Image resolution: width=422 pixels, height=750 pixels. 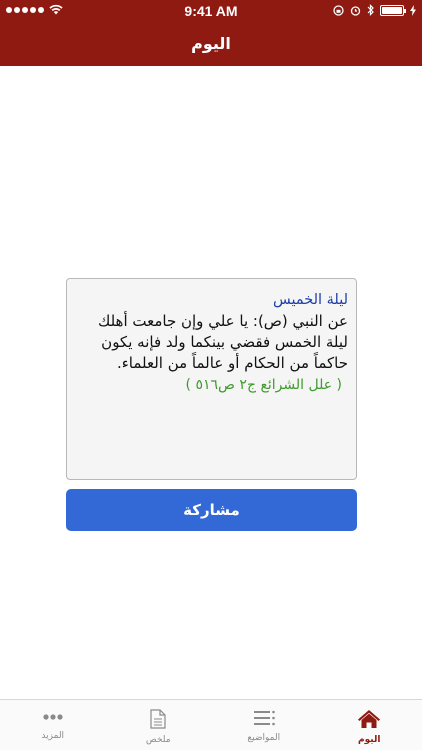 What do you see at coordinates (310, 300) in the screenshot?
I see `card-title: ليلة الخميس` at bounding box center [310, 300].